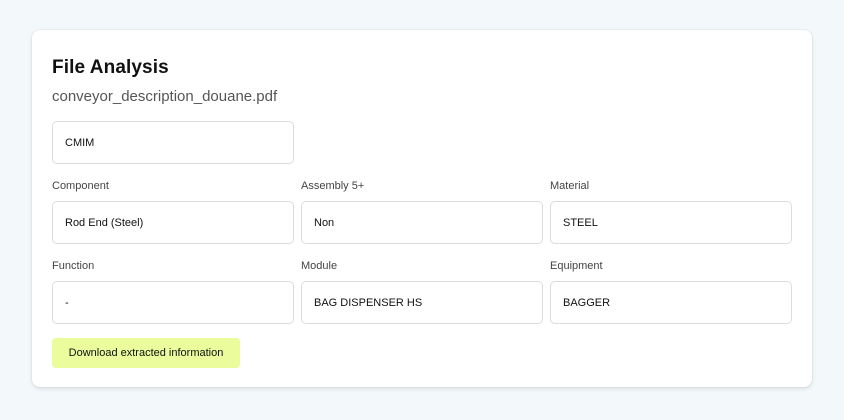 The width and height of the screenshot is (844, 420). What do you see at coordinates (324, 222) in the screenshot?
I see `assembly-value: Non` at bounding box center [324, 222].